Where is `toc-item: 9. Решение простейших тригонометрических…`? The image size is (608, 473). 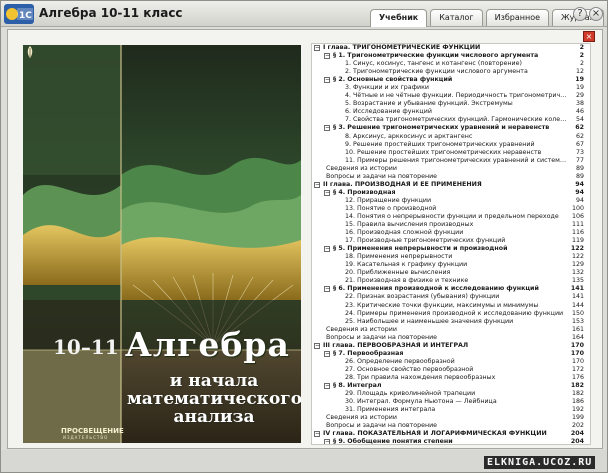 toc-item: 9. Решение простейших тригонометрических… is located at coordinates (451, 145).